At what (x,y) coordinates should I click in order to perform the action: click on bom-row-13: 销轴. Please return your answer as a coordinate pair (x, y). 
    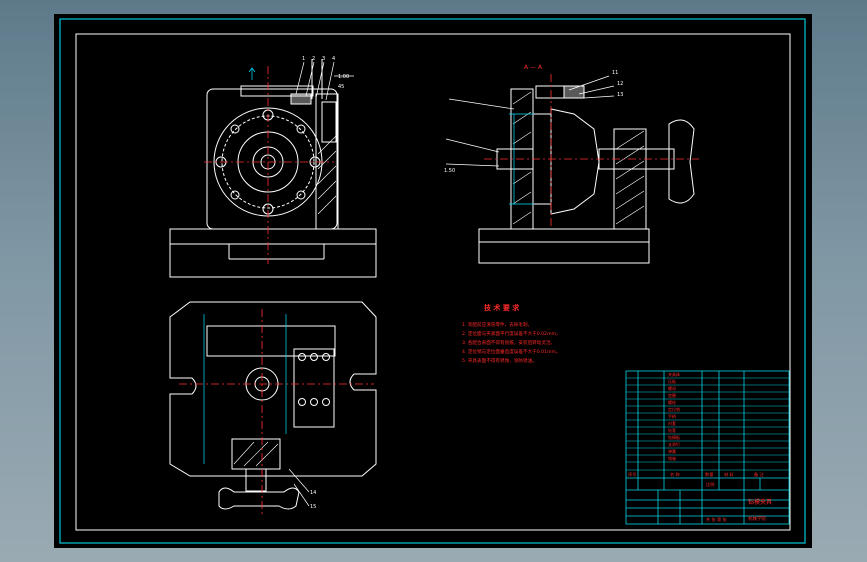
    Looking at the image, I should click on (672, 458).